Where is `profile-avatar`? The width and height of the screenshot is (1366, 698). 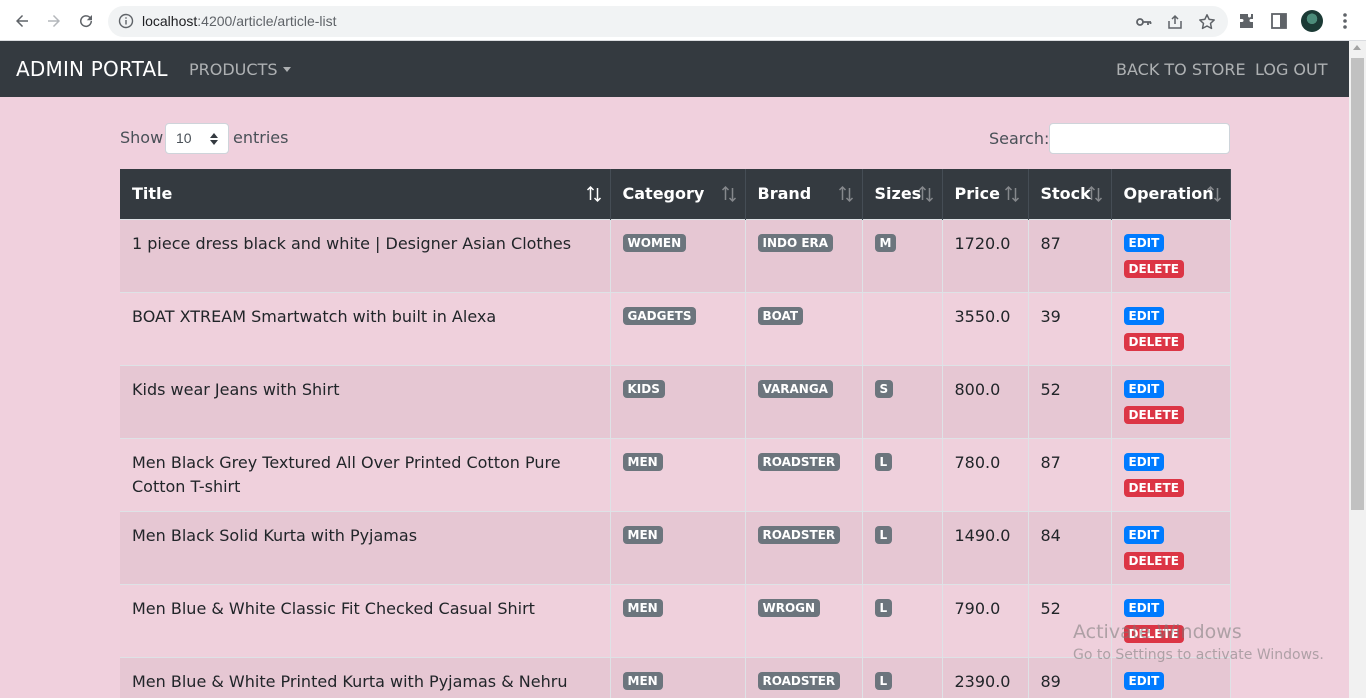
profile-avatar is located at coordinates (1312, 21).